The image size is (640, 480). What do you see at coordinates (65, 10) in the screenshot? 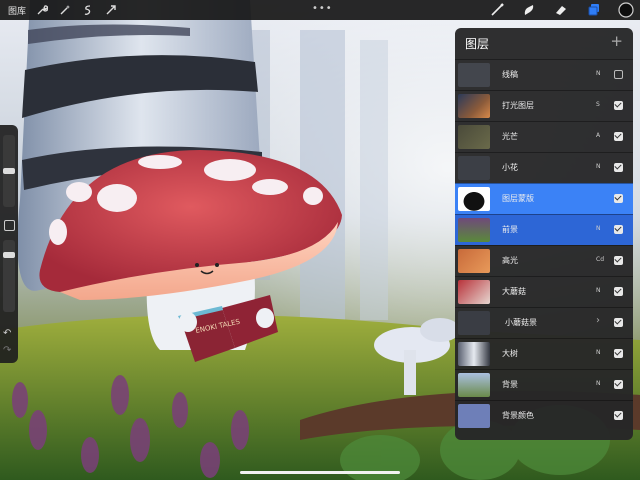
I see `magic-wand-icon` at bounding box center [65, 10].